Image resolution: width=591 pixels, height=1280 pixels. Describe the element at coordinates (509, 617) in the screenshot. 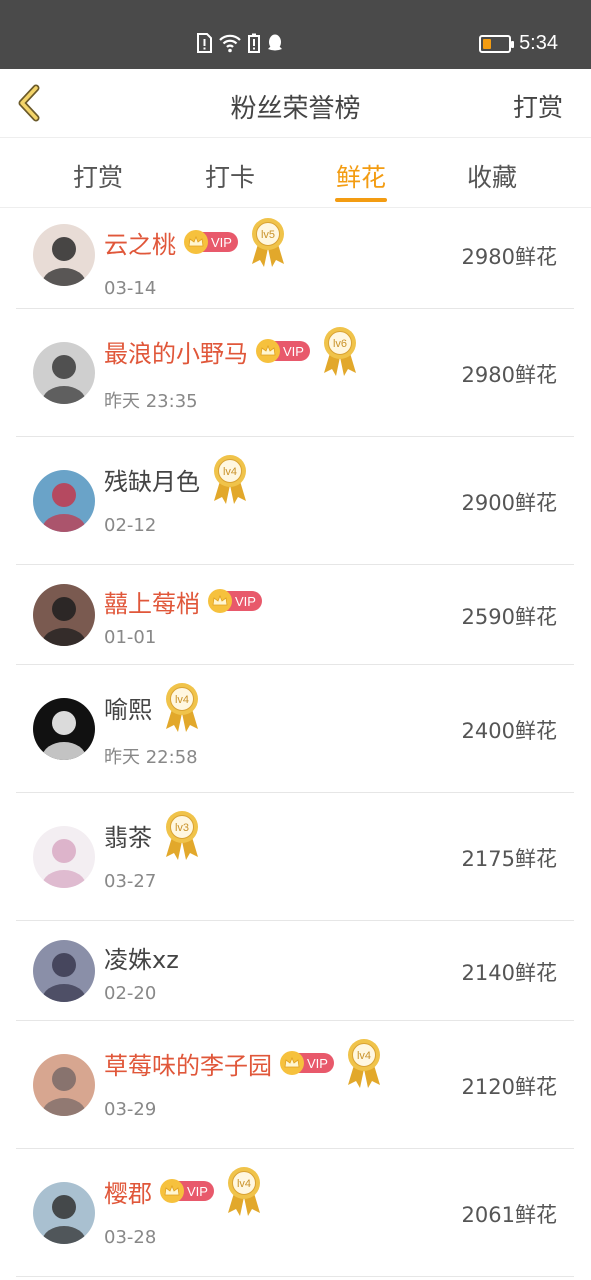

I see `flower-amount: 2590鲜花` at that location.